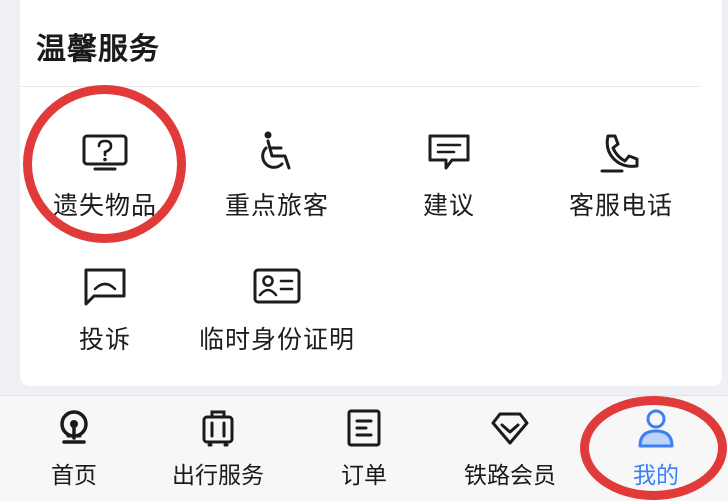  I want to click on wheelchair-icon, so click(277, 152).